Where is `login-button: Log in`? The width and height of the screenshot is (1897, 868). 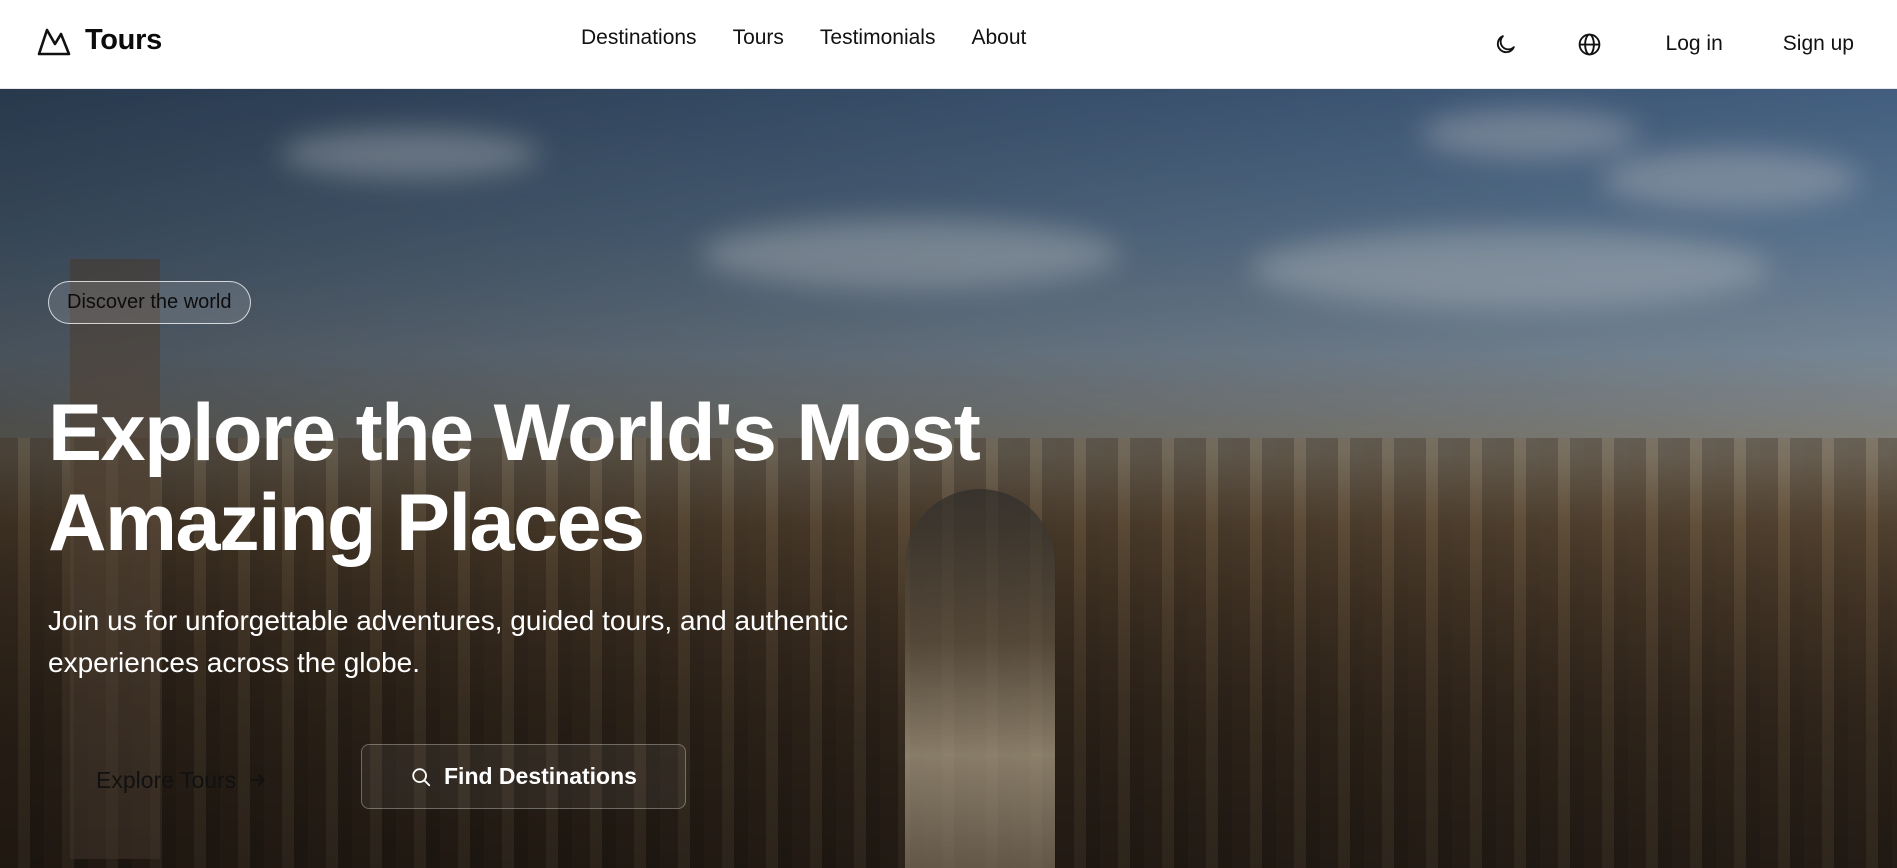
login-button: Log in is located at coordinates (1694, 44).